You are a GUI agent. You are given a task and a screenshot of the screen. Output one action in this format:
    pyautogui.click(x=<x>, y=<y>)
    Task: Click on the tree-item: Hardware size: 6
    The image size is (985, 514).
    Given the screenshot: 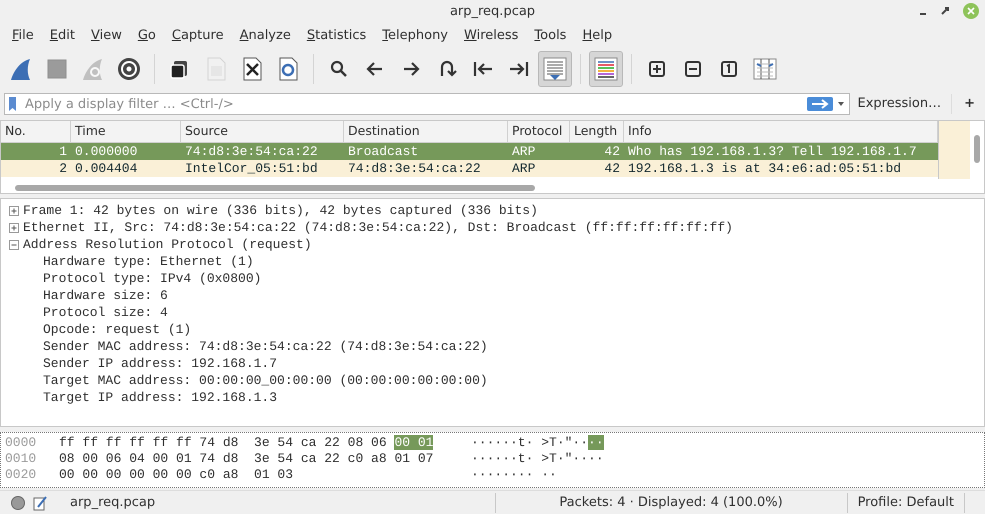 What is the action you would take?
    pyautogui.click(x=105, y=296)
    